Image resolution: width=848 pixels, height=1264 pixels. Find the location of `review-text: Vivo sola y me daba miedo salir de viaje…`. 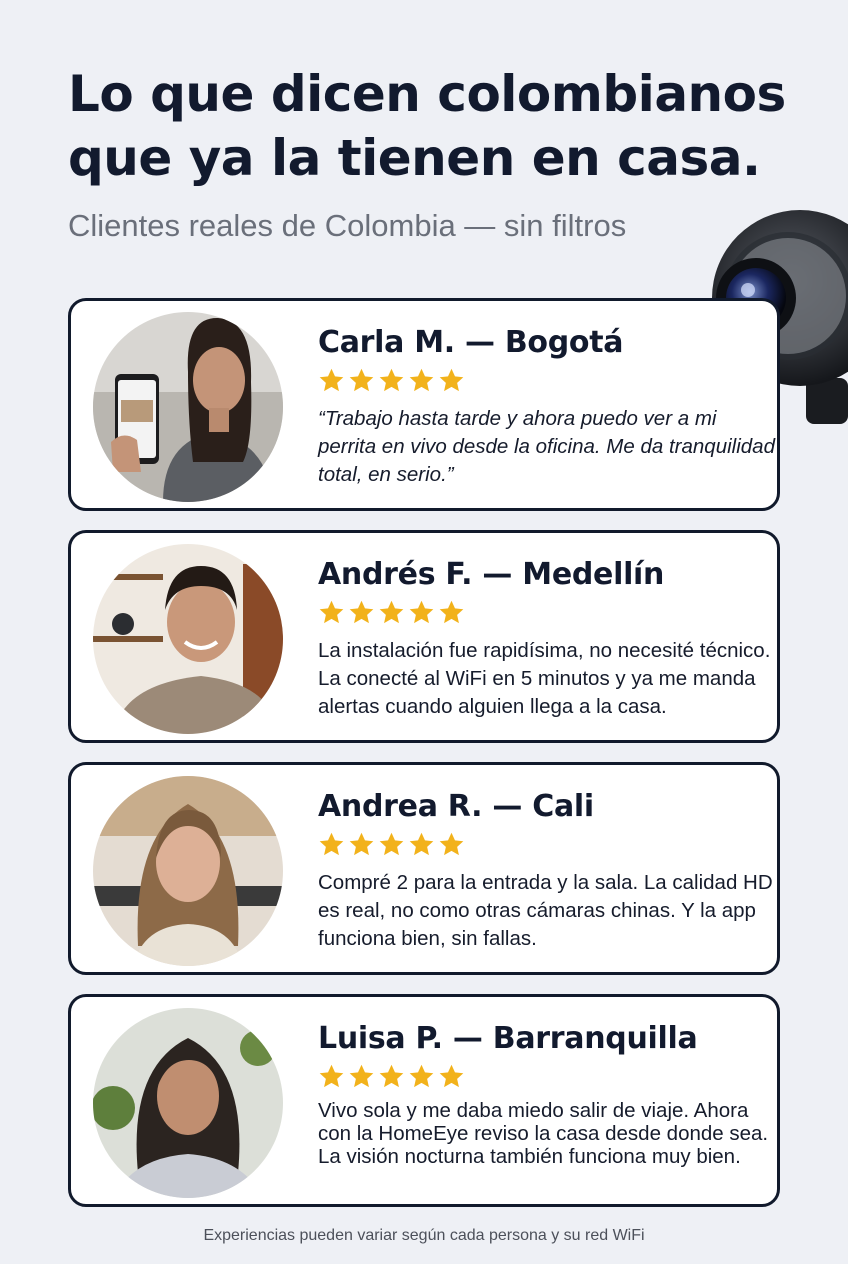

review-text: Vivo sola y me daba miedo salir de viaje… is located at coordinates (543, 1133).